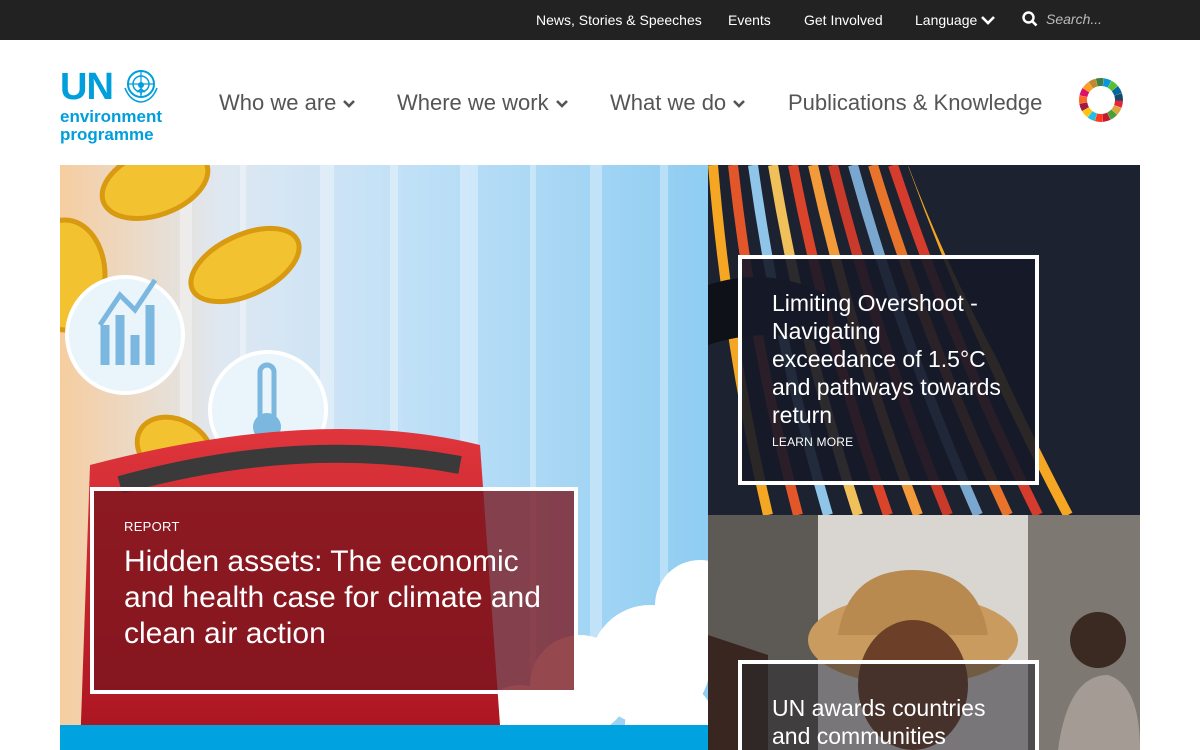 This screenshot has height=750, width=1200. What do you see at coordinates (888, 442) in the screenshot?
I see `learn-more-link: LEARN MORE` at bounding box center [888, 442].